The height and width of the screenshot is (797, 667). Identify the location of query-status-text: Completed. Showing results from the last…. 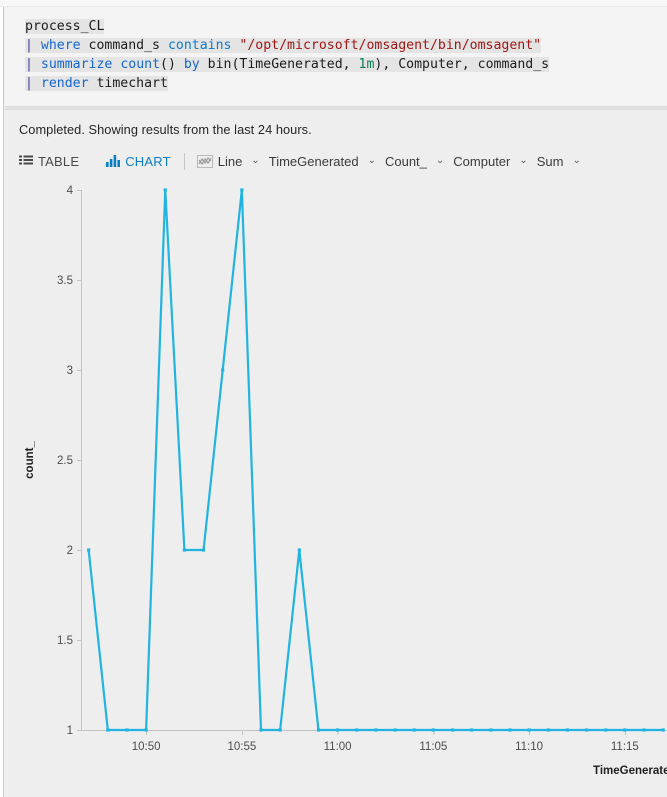
(165, 129).